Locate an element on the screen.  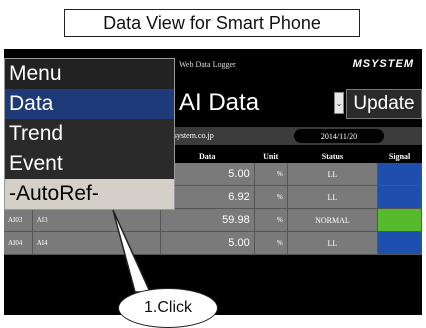
menu-item-autoref: -AutoRef- is located at coordinates (89, 194).